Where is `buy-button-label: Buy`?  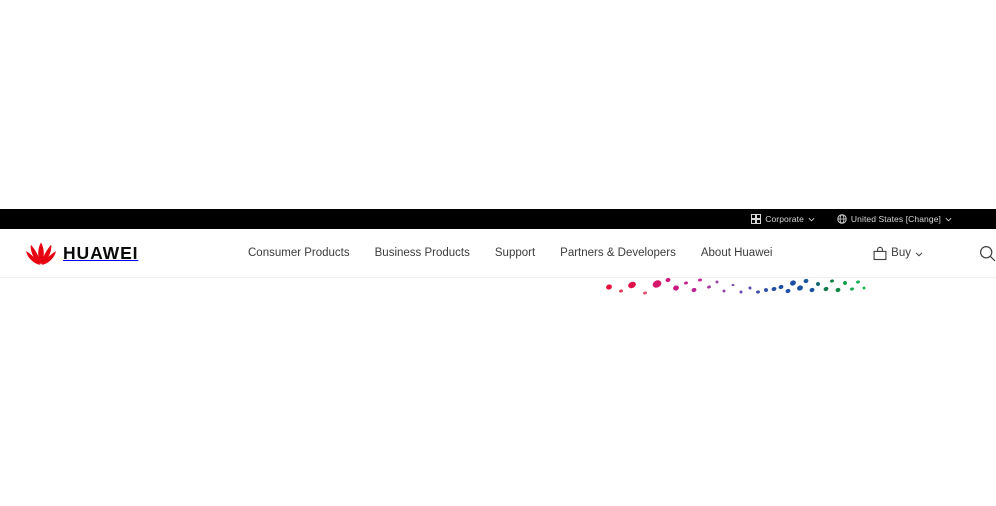
buy-button-label: Buy is located at coordinates (901, 252).